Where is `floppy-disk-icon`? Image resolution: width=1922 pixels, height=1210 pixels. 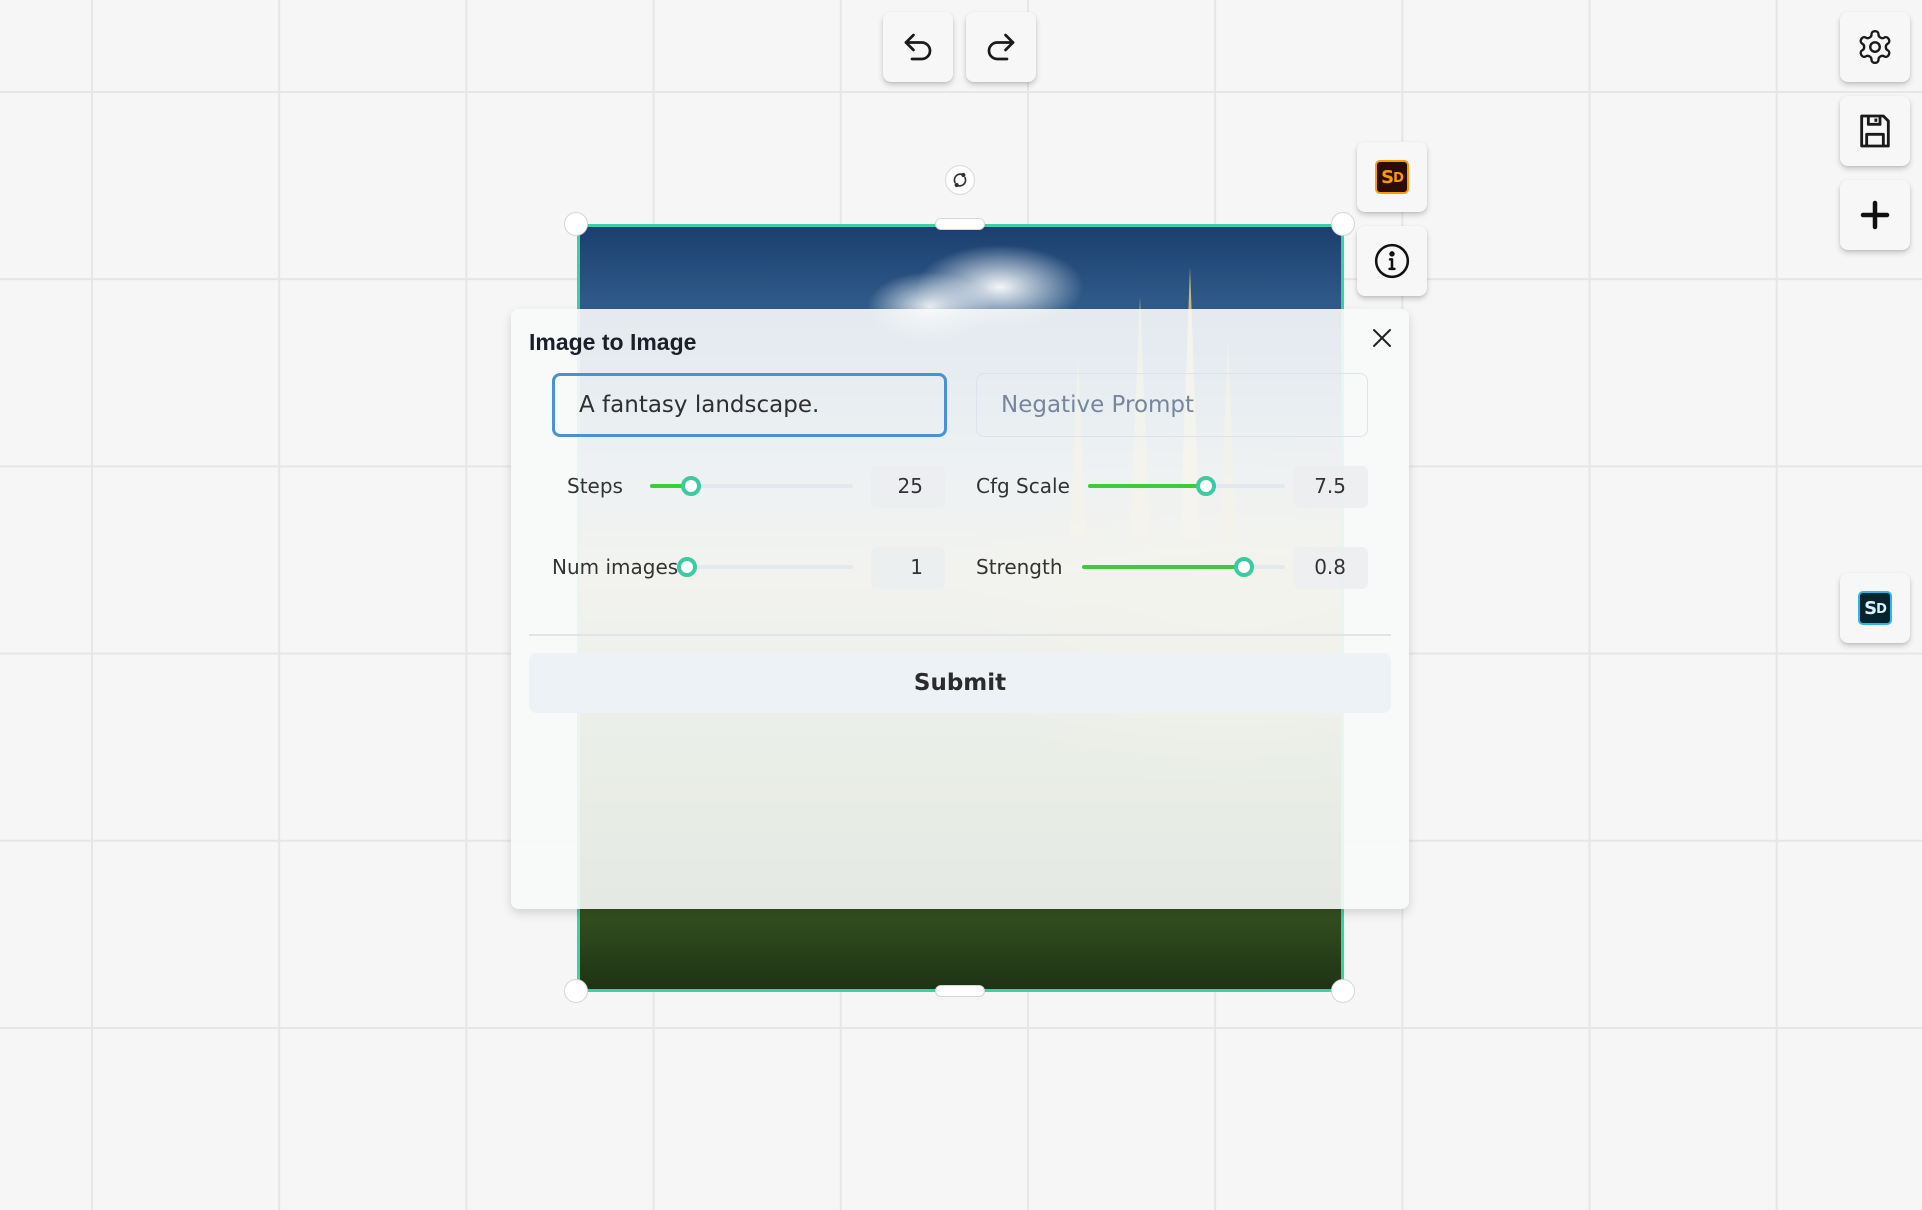
floppy-disk-icon is located at coordinates (1875, 131).